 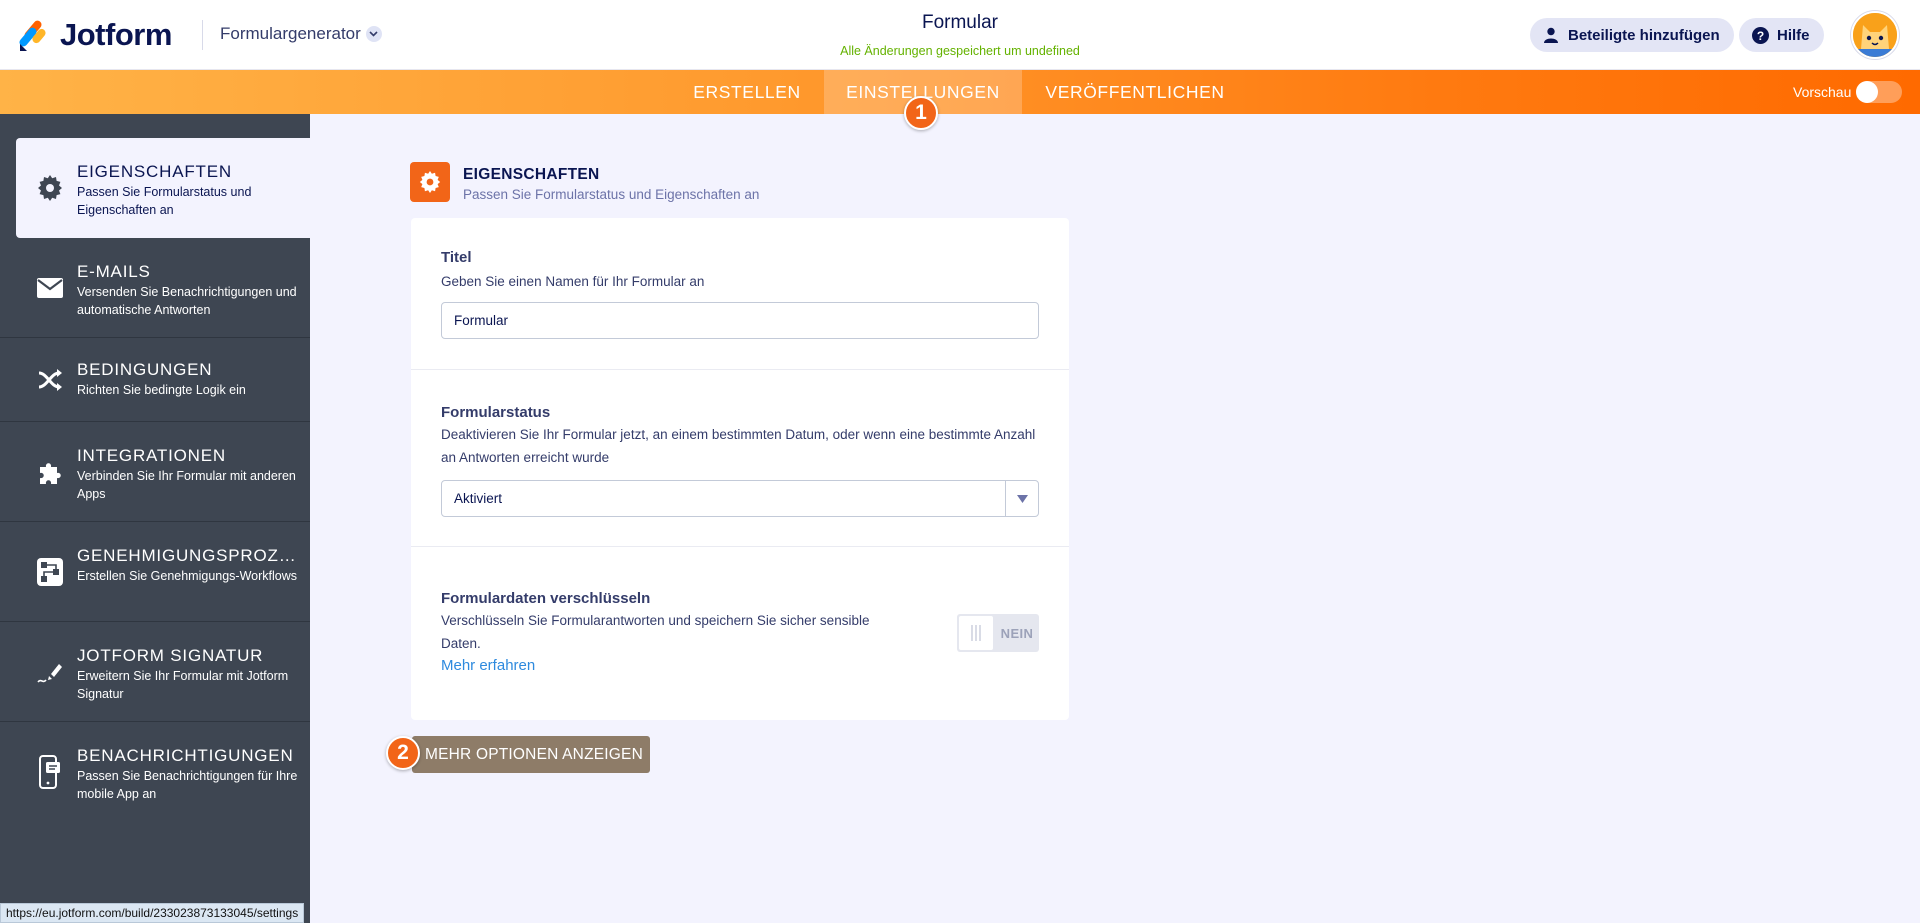 What do you see at coordinates (1867, 92) in the screenshot?
I see `preview-toggle-knob` at bounding box center [1867, 92].